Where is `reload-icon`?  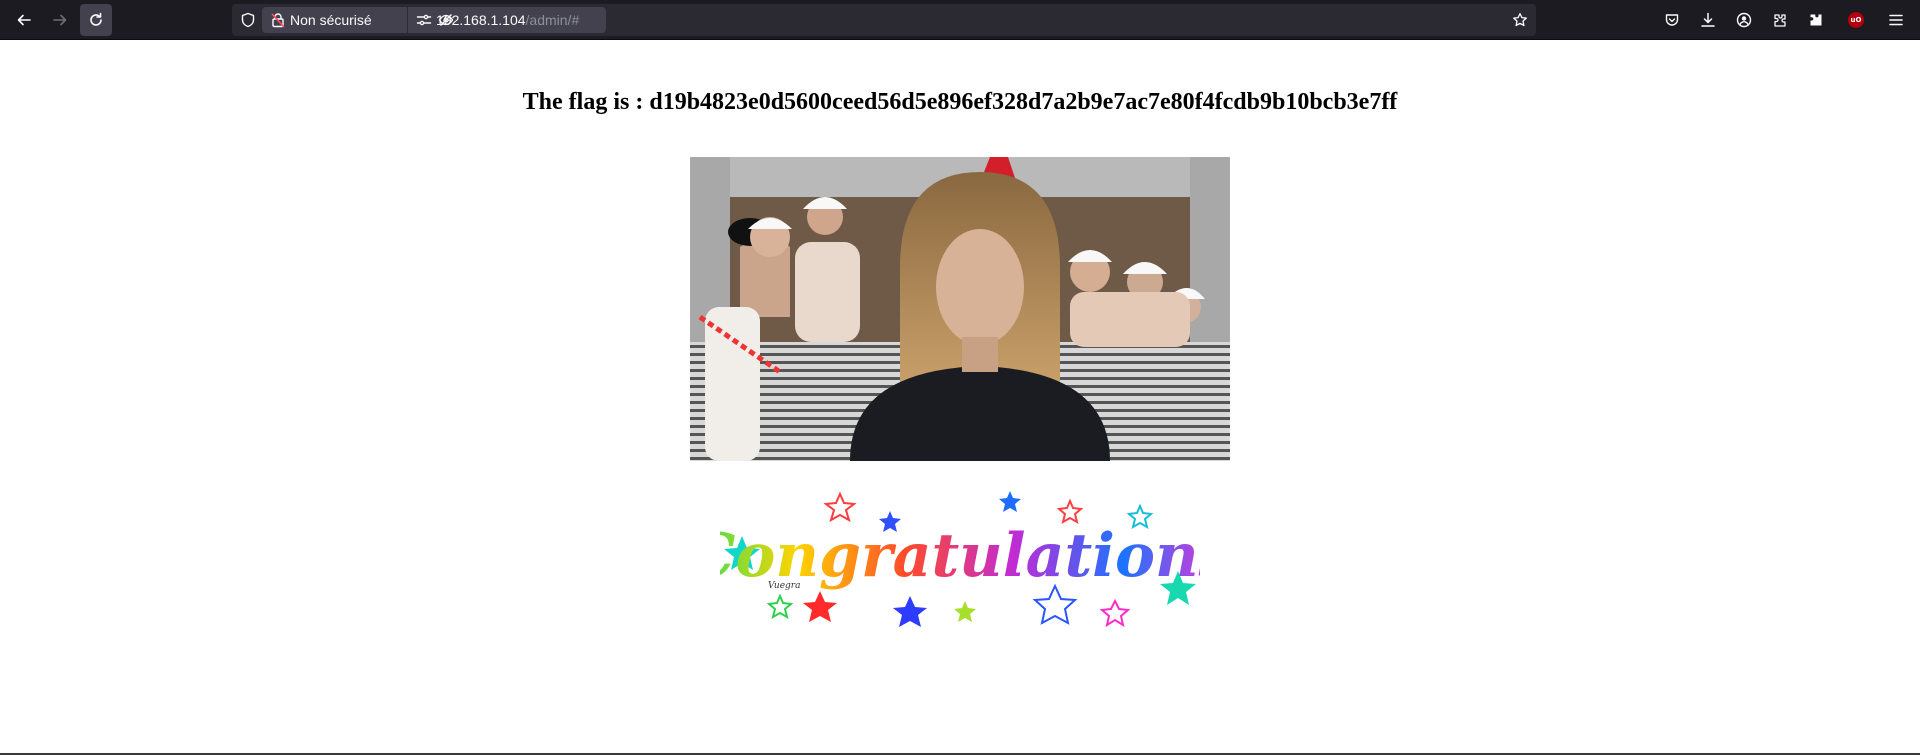 reload-icon is located at coordinates (96, 19).